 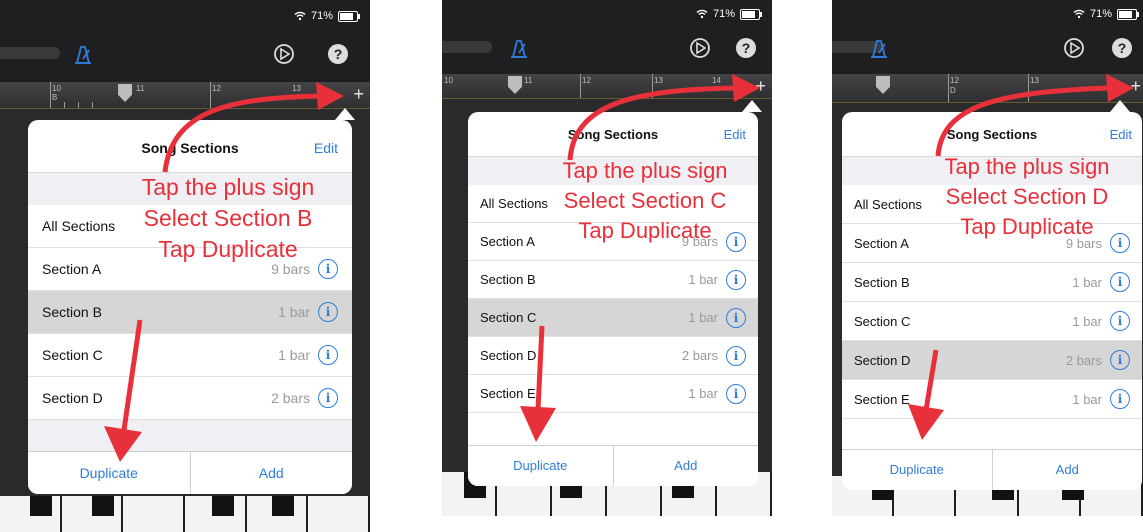 I want to click on battery-icon, so click(x=1128, y=14).